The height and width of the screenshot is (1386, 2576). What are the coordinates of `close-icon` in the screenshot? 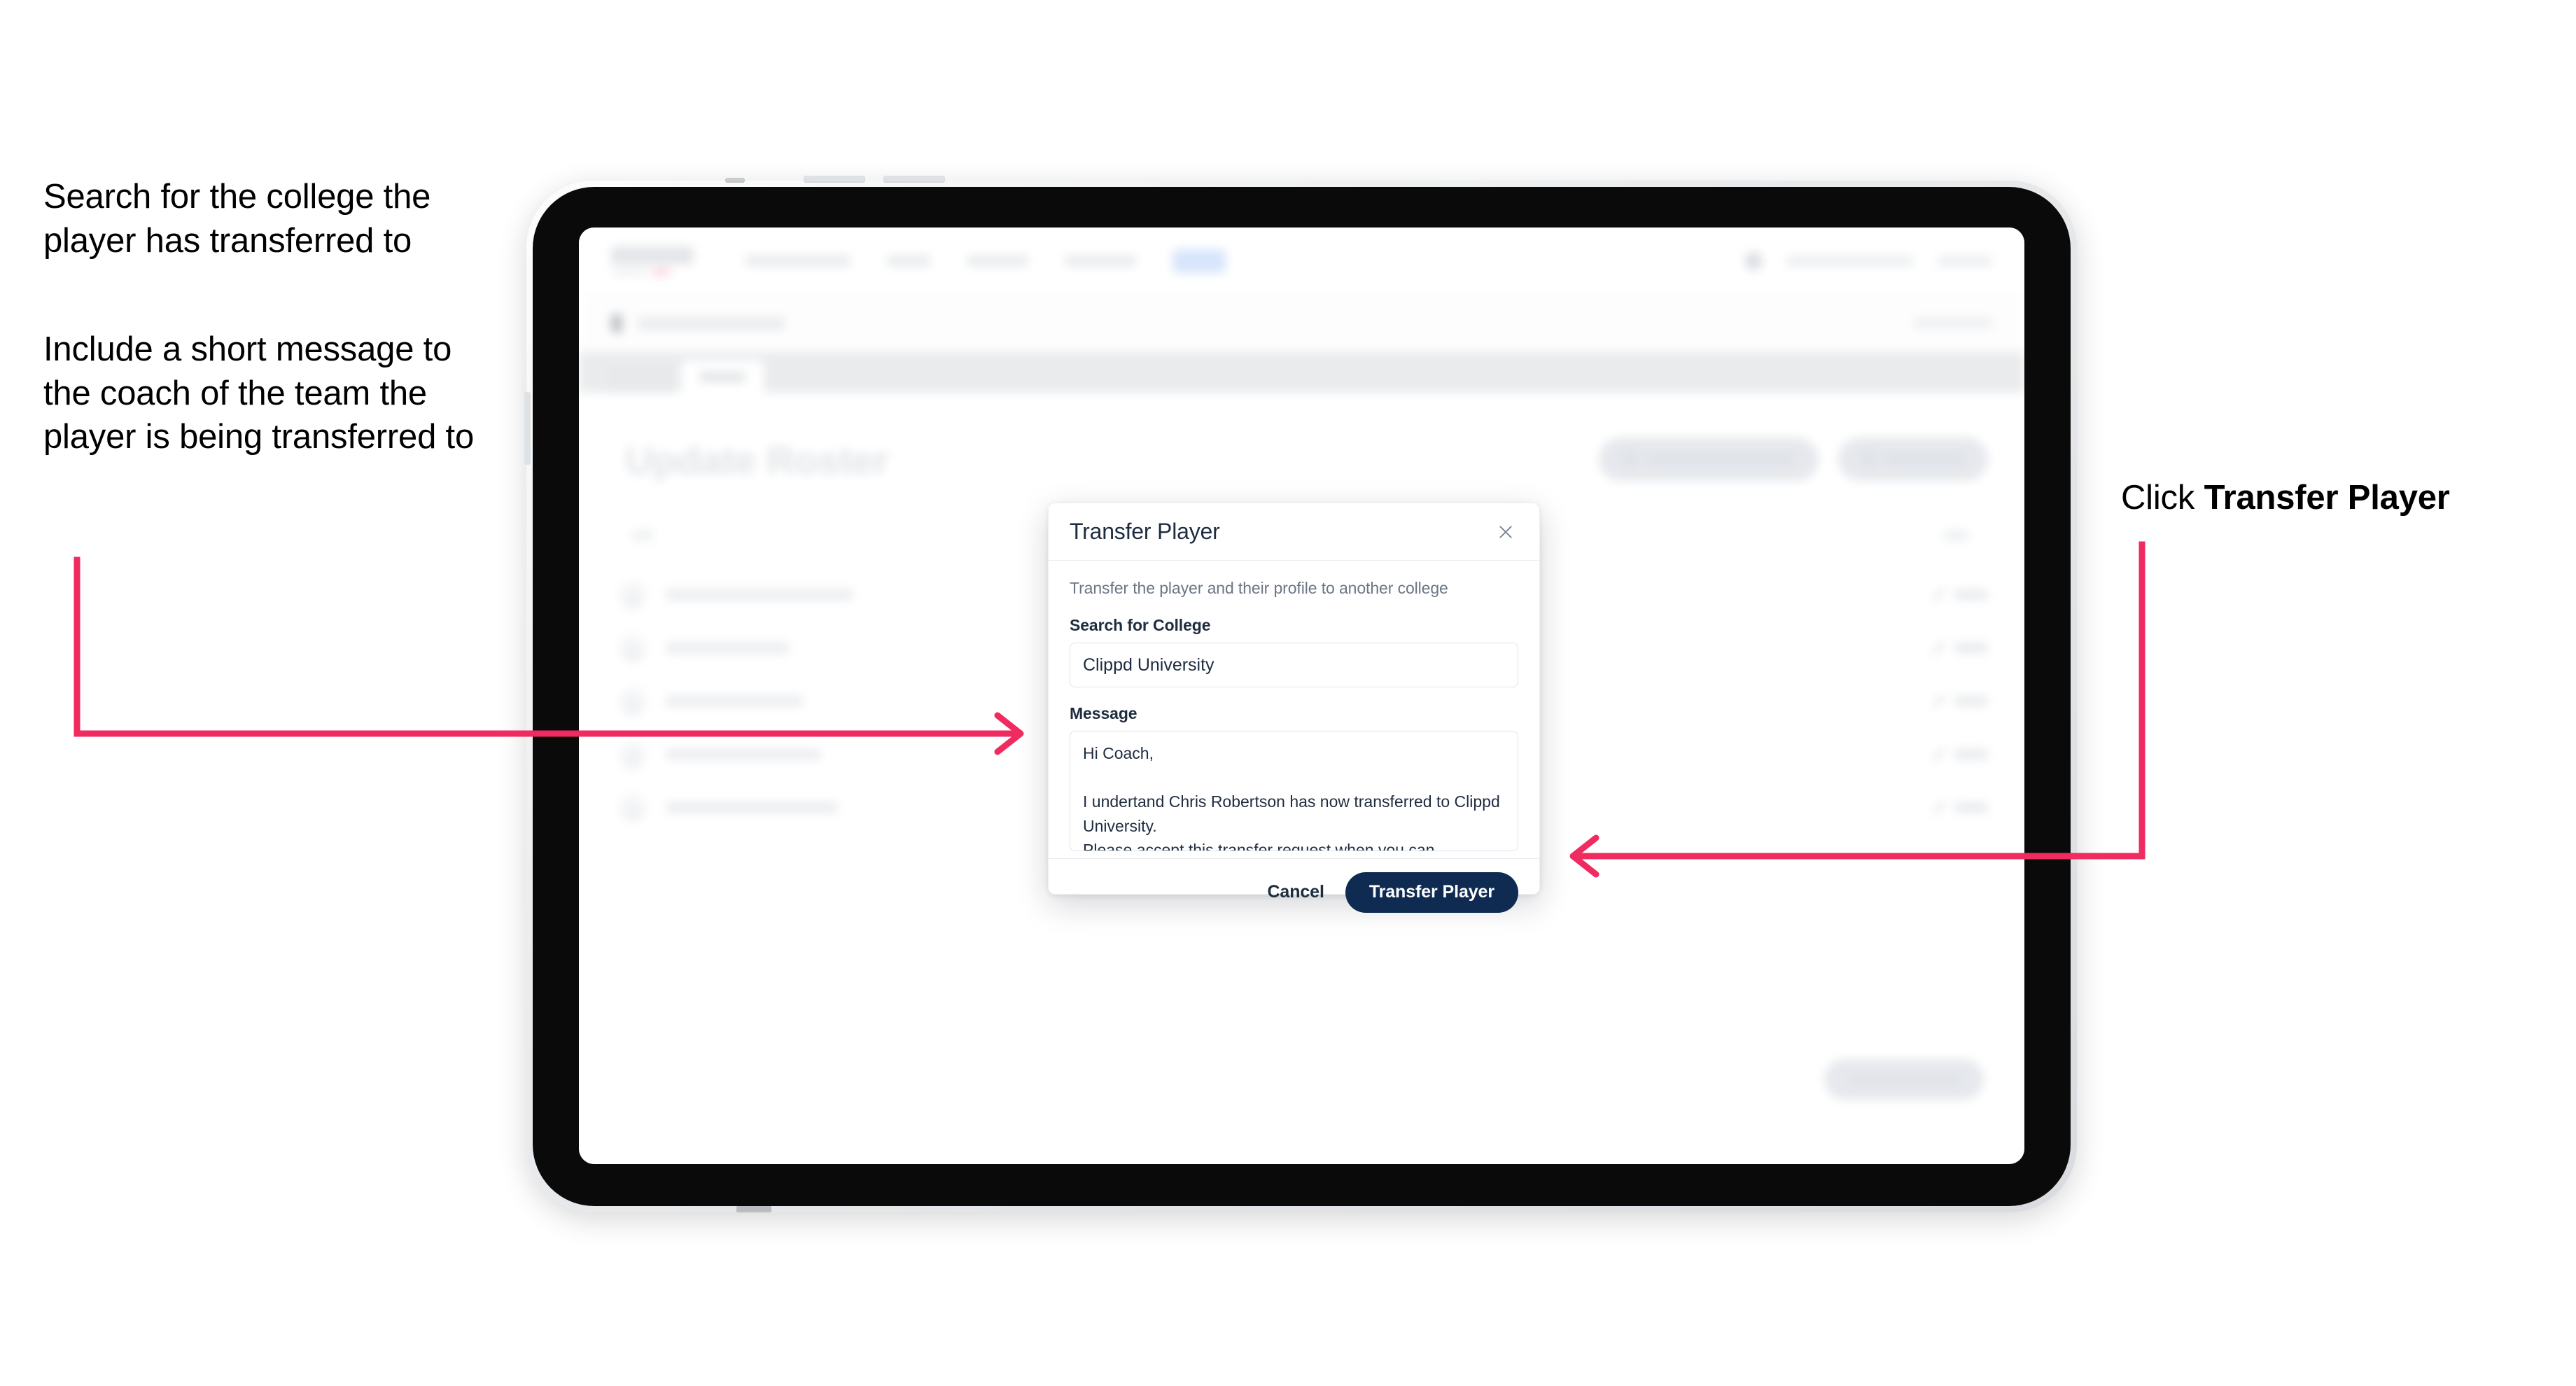 It's located at (1506, 532).